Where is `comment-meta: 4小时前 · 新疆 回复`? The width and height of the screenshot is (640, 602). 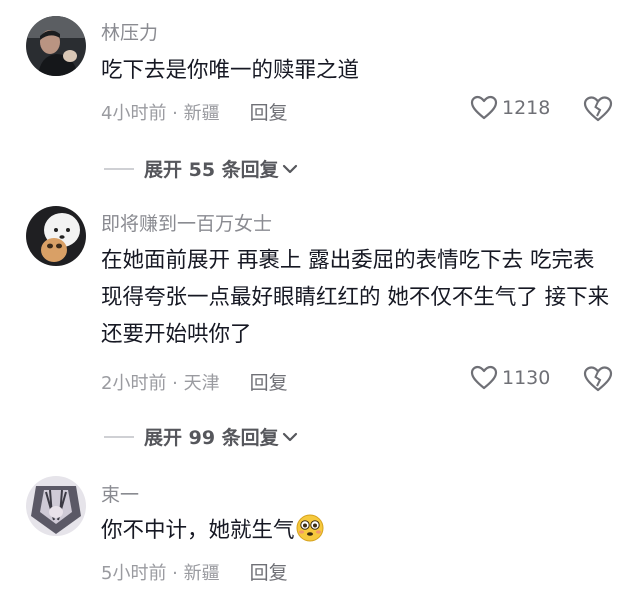 comment-meta: 4小时前 · 新疆 回复 is located at coordinates (194, 111).